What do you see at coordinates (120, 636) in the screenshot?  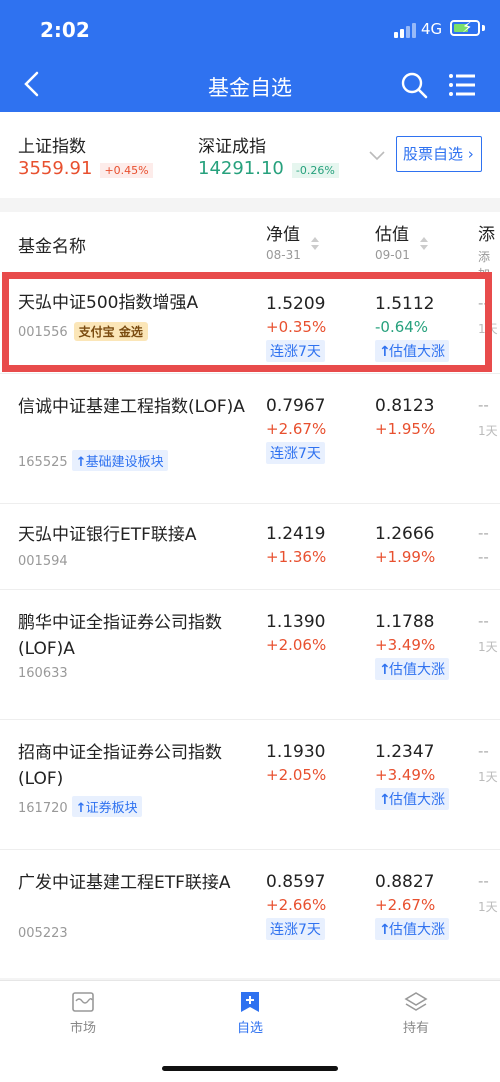 I see `fund-name: 鹏华中证全指证券公司指数(LOF)A` at bounding box center [120, 636].